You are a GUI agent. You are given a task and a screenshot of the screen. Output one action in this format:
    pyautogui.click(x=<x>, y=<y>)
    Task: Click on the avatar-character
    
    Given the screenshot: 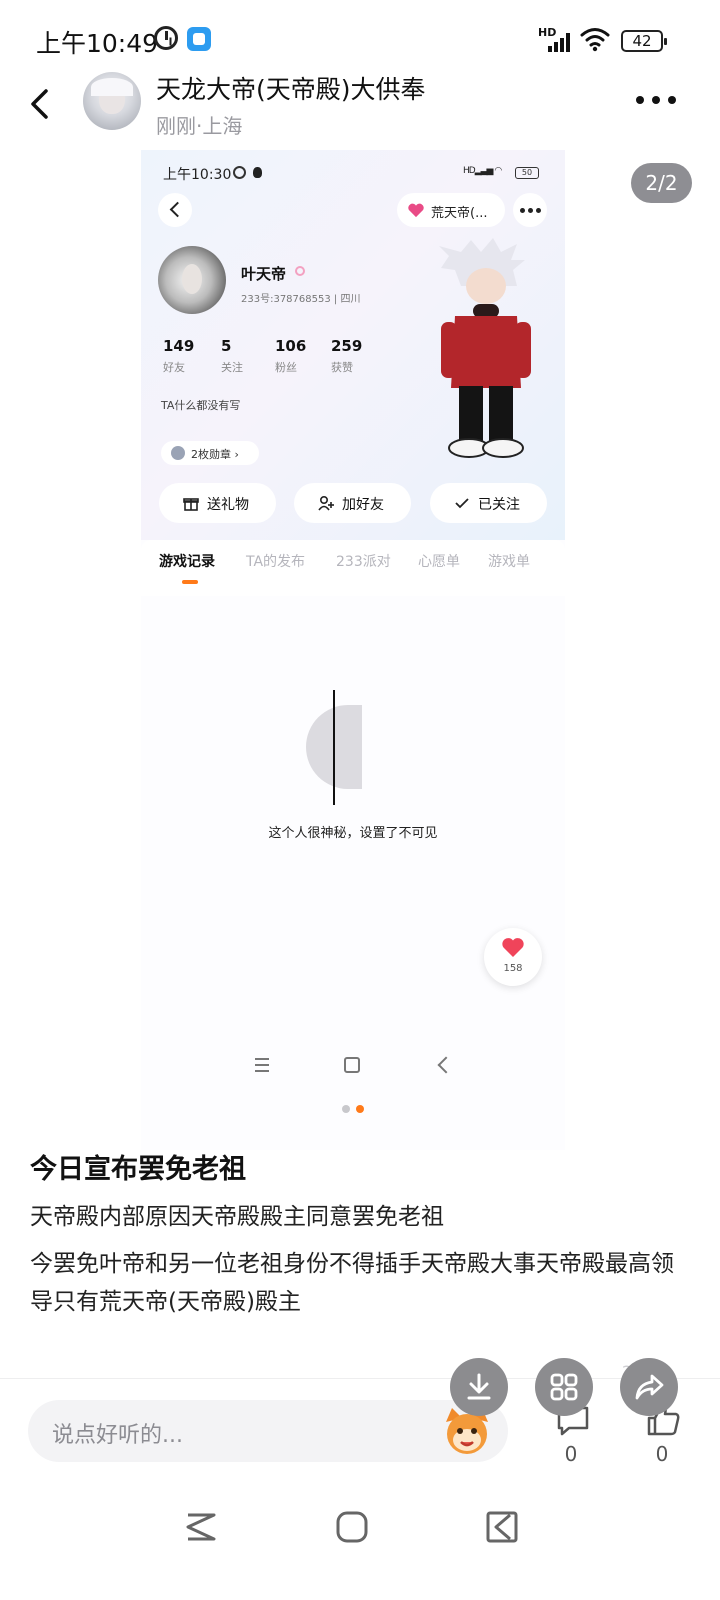 What is the action you would take?
    pyautogui.click(x=485, y=348)
    